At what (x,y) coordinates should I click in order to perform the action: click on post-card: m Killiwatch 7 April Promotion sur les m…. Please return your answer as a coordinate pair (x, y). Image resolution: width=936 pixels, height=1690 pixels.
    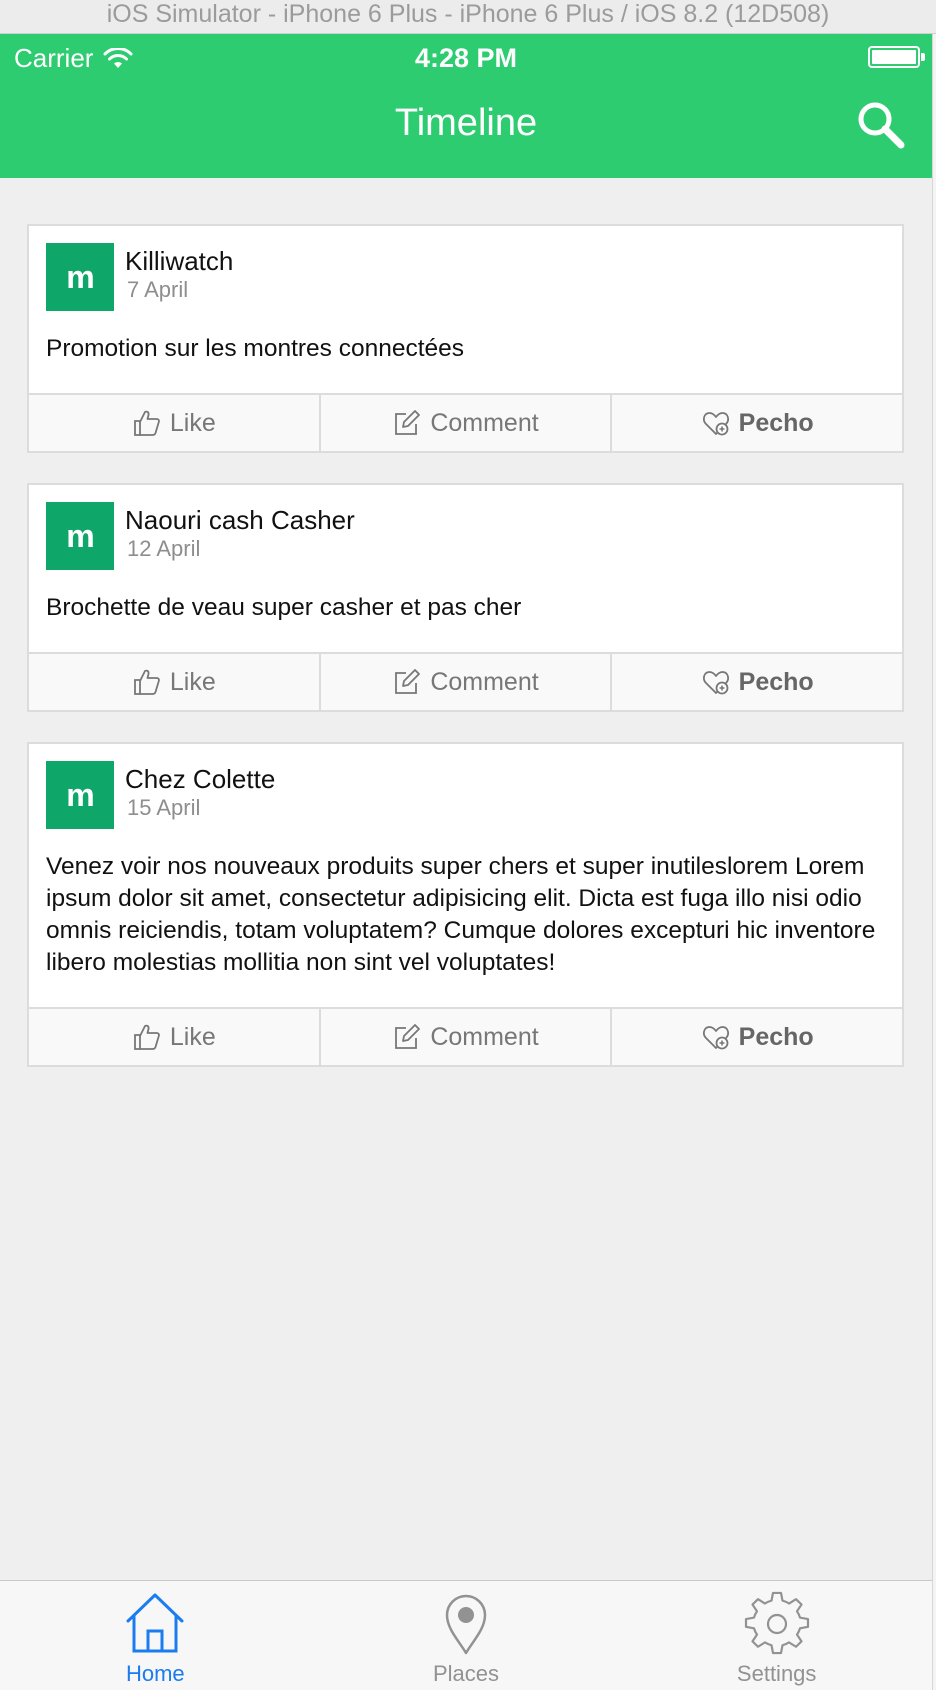
    Looking at the image, I should click on (465, 338).